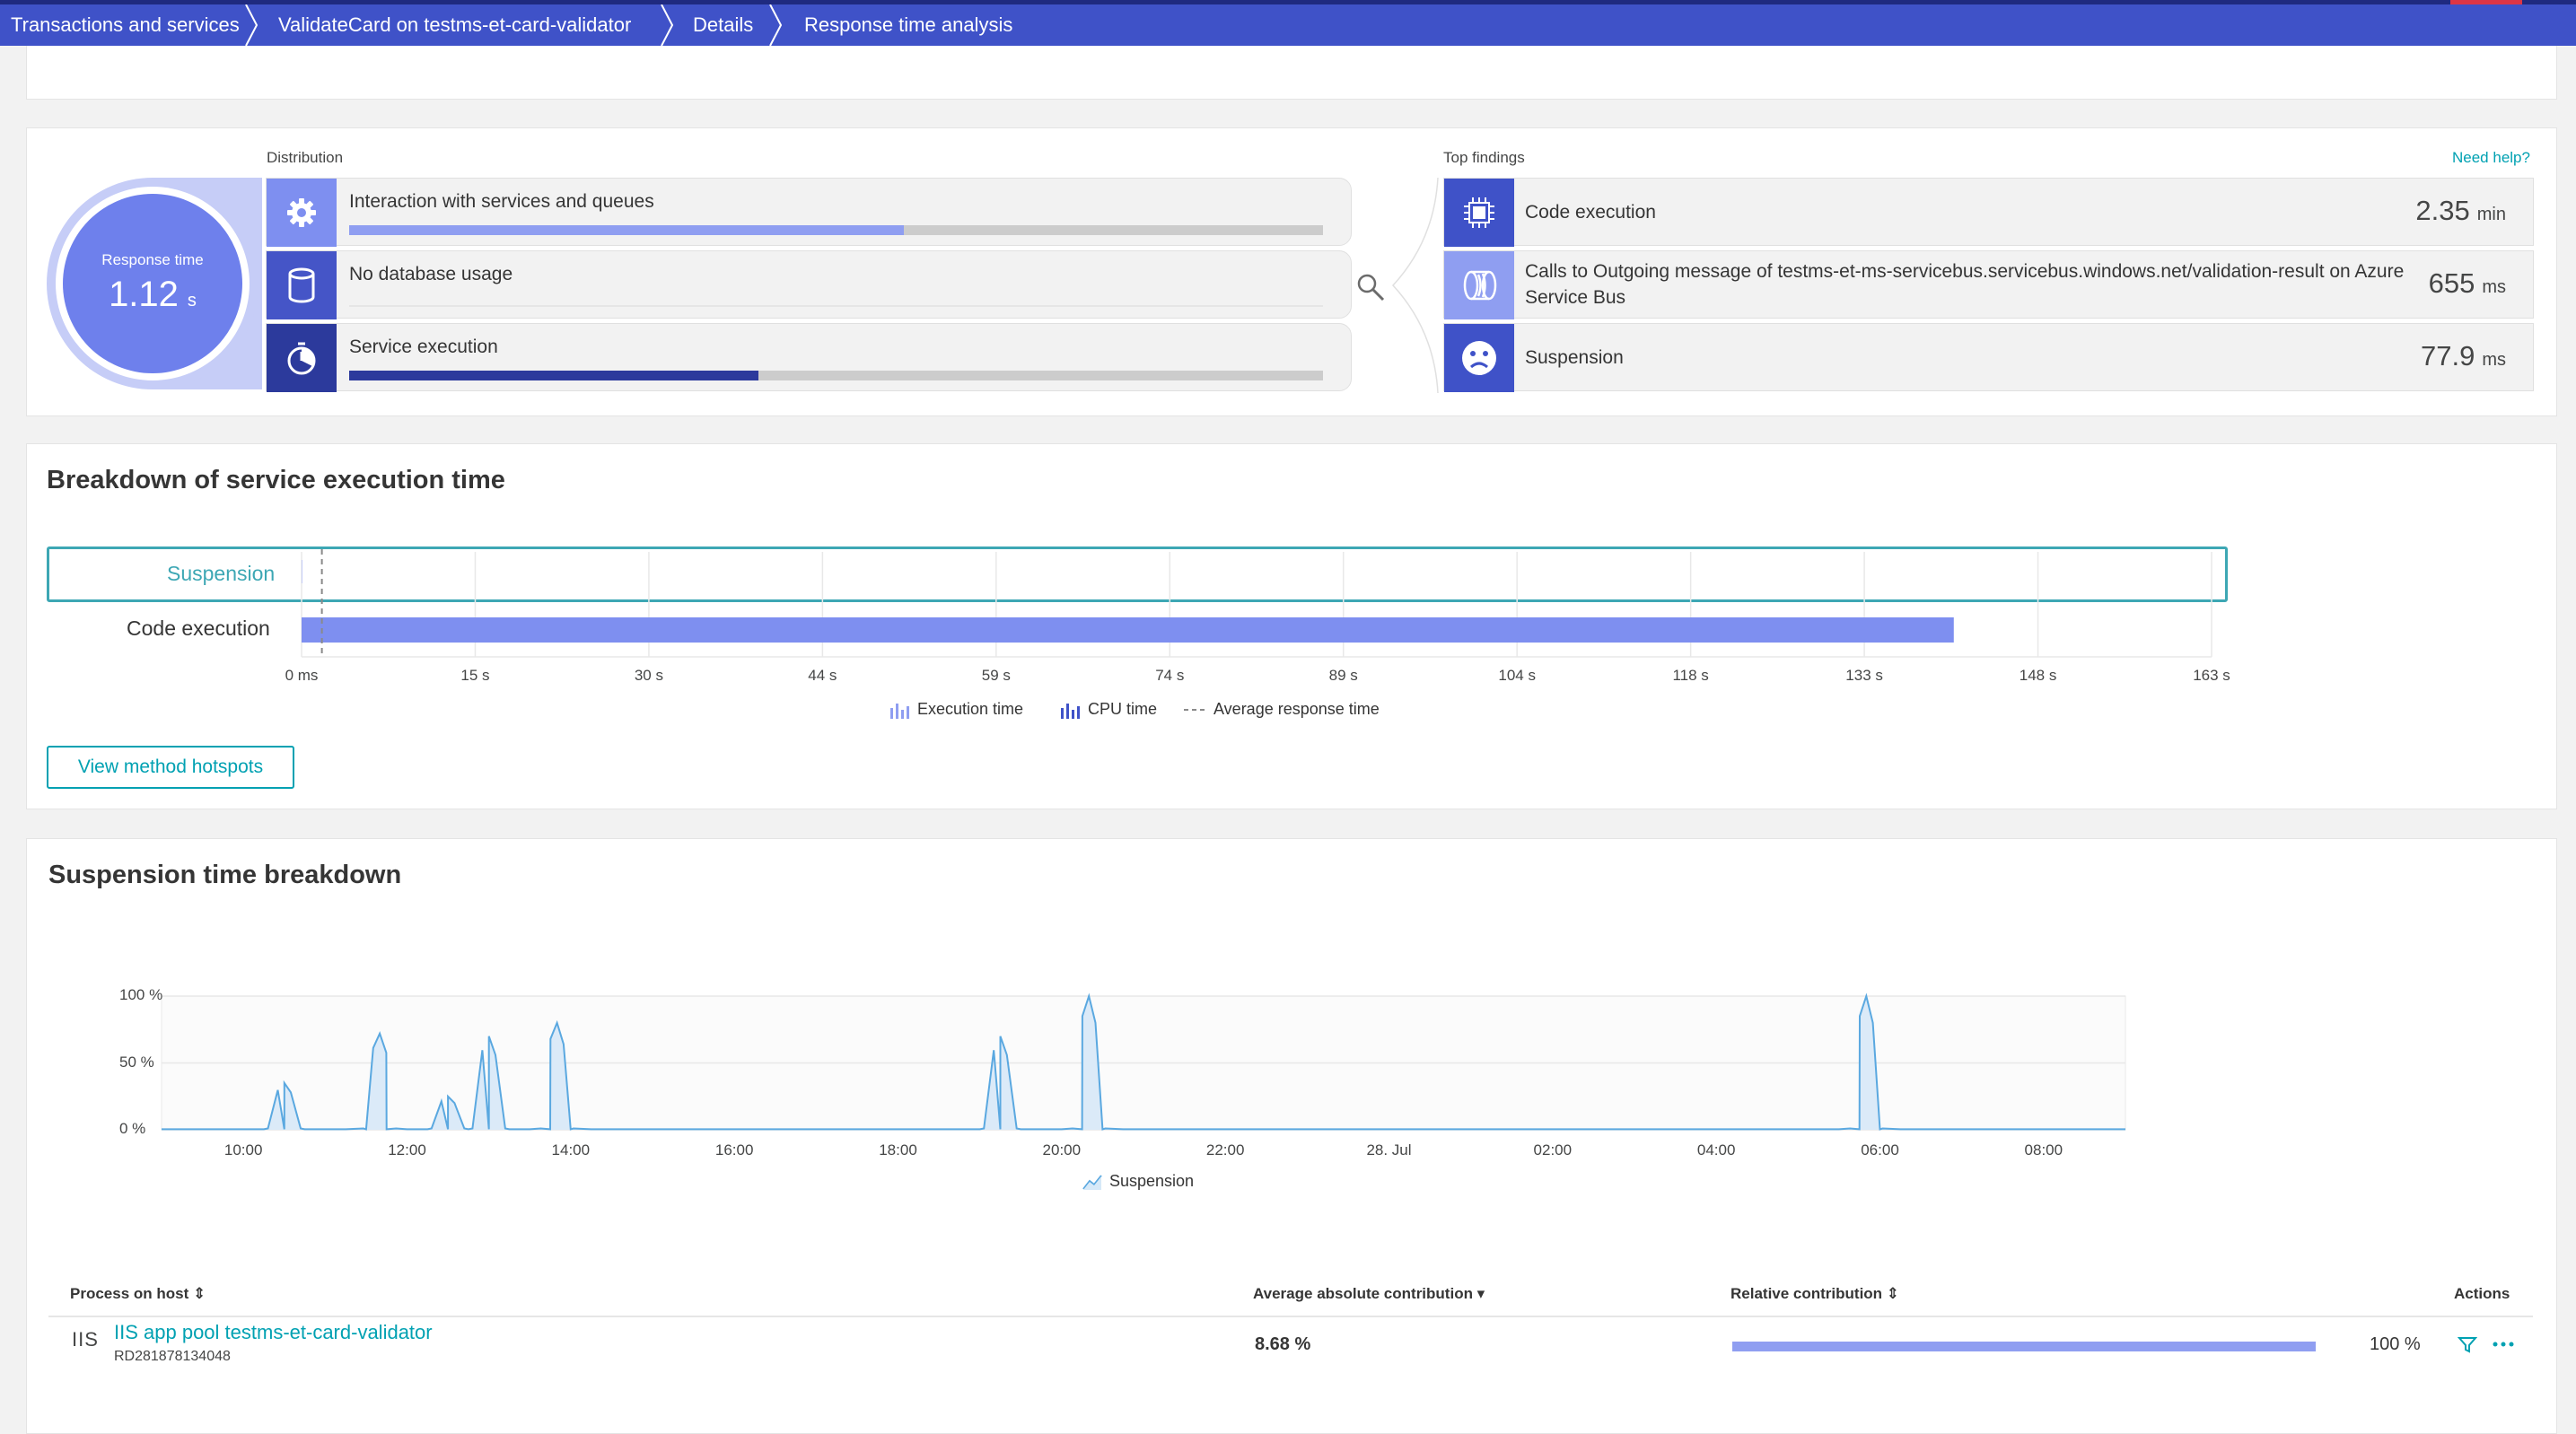 Image resolution: width=2576 pixels, height=1434 pixels. Describe the element at coordinates (2395, 1344) in the screenshot. I see `relative-contribution-value: 100 %` at that location.